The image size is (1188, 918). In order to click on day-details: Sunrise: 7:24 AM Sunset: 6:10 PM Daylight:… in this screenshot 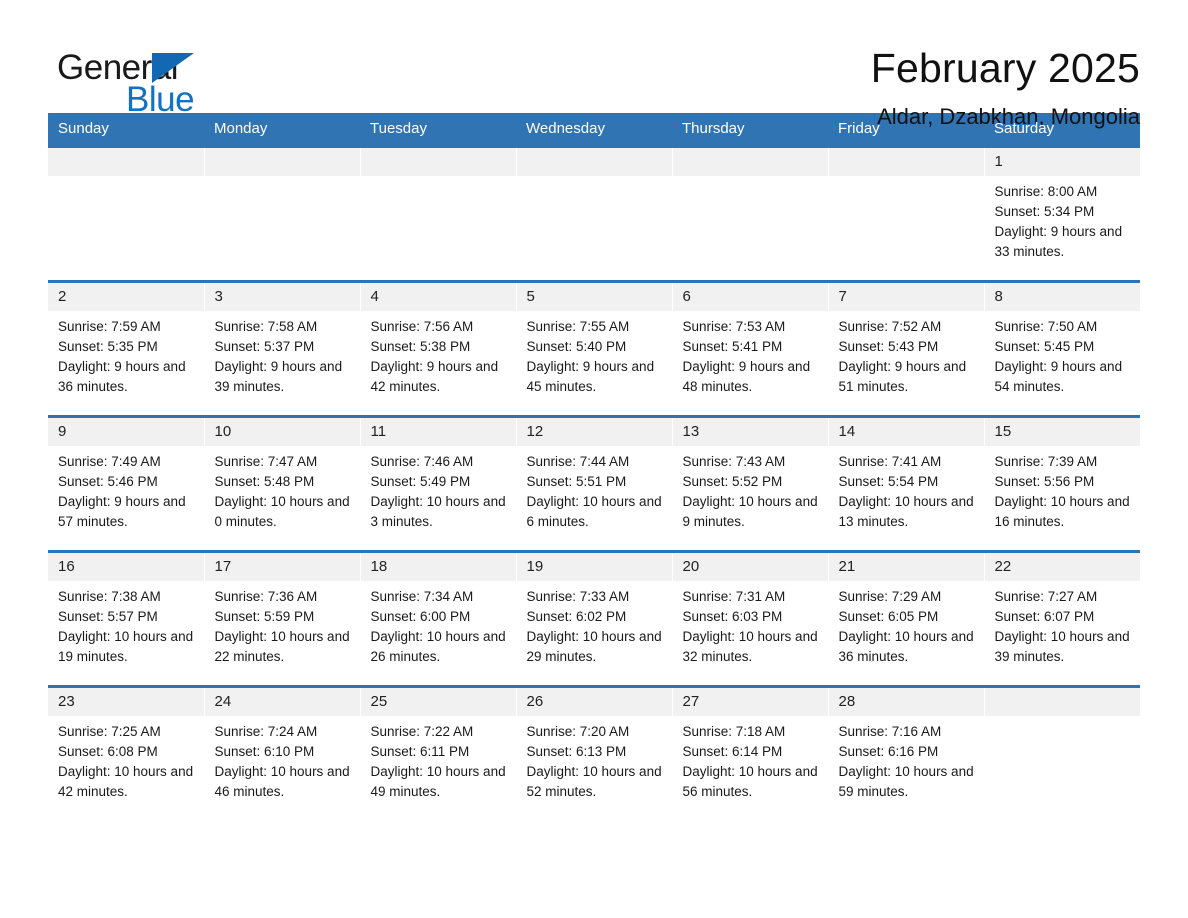, I will do `click(282, 759)`.